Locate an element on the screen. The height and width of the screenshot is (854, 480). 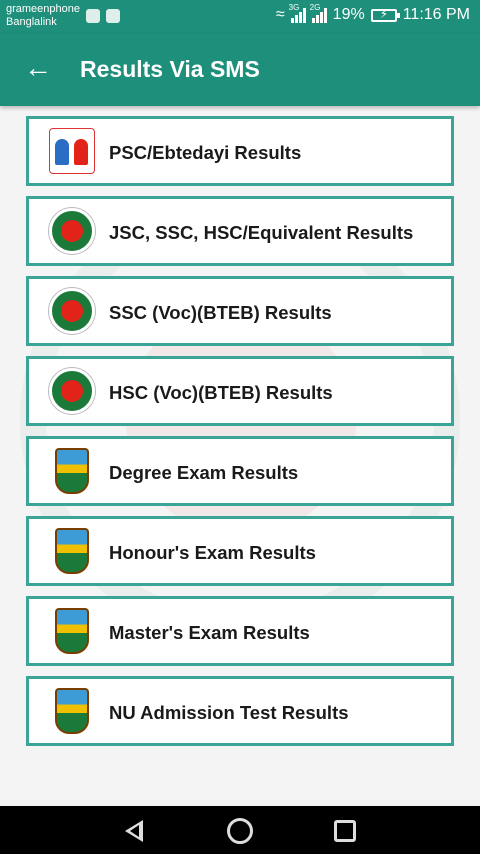
result-item-jsc-ssc-hsc: JSC, SSC, HSC/Equivalent Results is located at coordinates (240, 231).